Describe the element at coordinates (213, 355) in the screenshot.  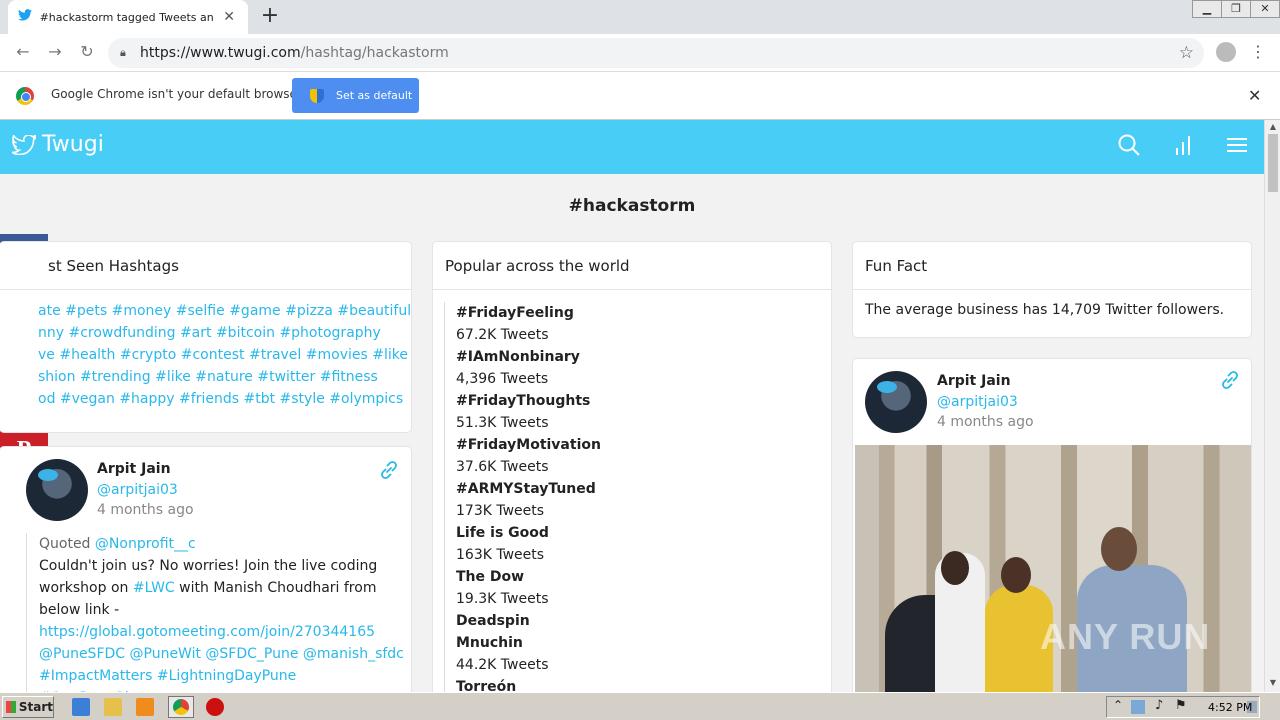
I see `hashtag-link: #contest` at that location.